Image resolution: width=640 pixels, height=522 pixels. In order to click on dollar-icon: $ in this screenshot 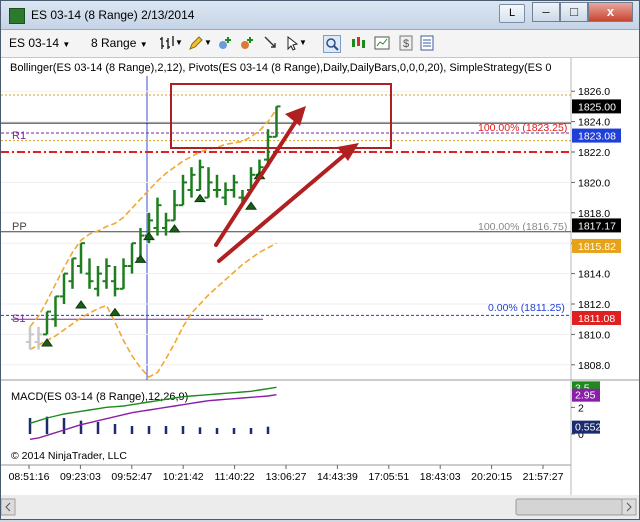, I will do `click(406, 43)`.